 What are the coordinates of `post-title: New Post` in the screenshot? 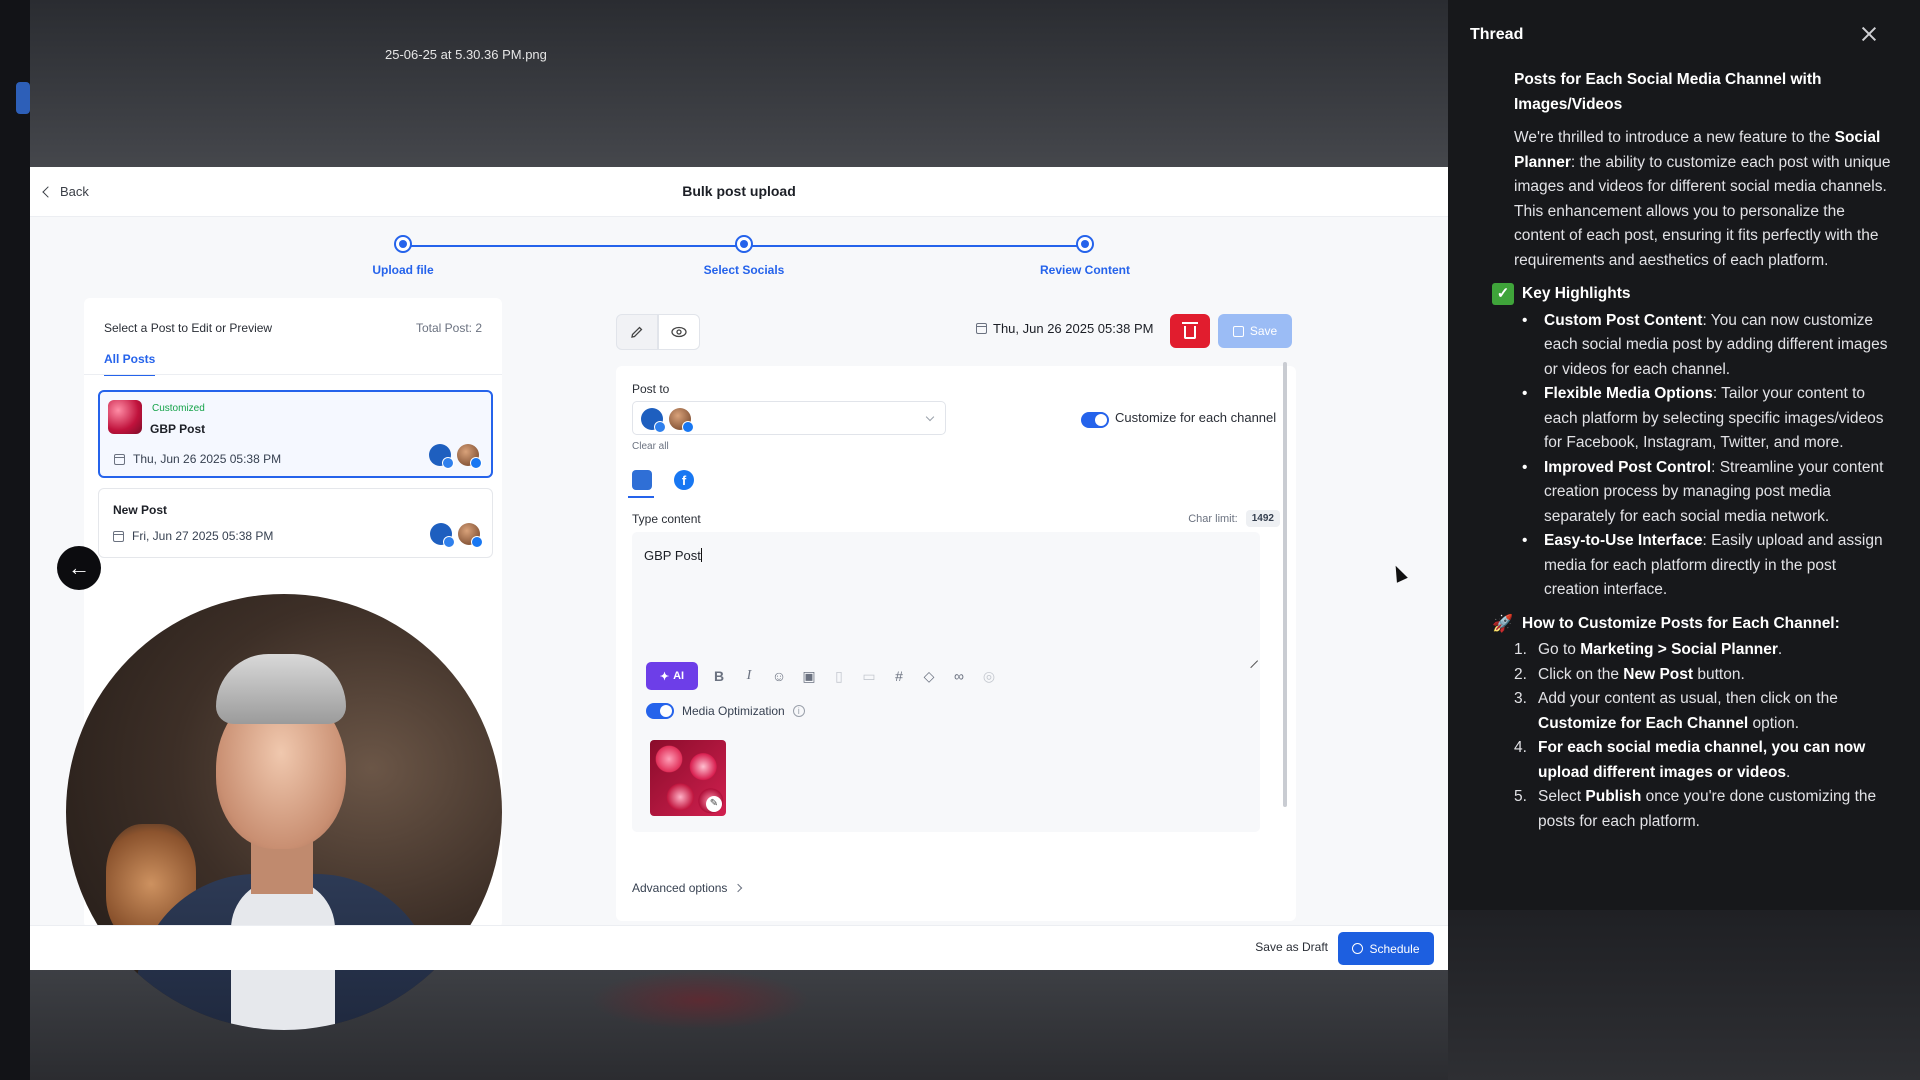 It's located at (140, 510).